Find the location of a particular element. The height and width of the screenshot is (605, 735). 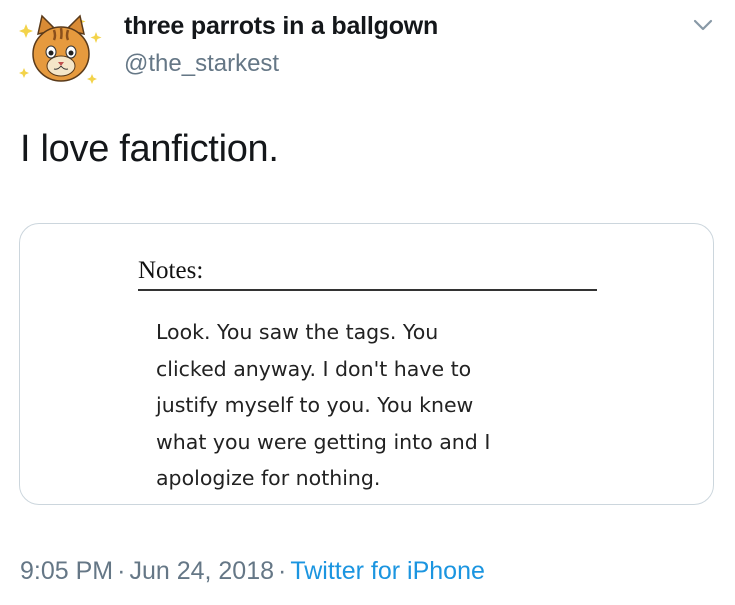

chevron-down-icon is located at coordinates (703, 25).